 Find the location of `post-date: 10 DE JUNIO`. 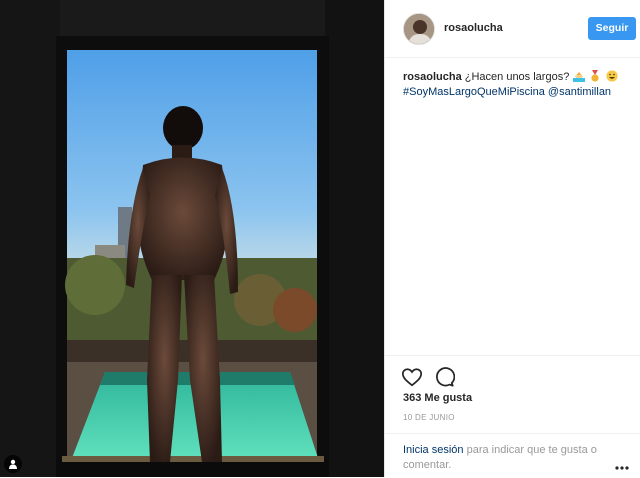

post-date: 10 DE JUNIO is located at coordinates (429, 417).